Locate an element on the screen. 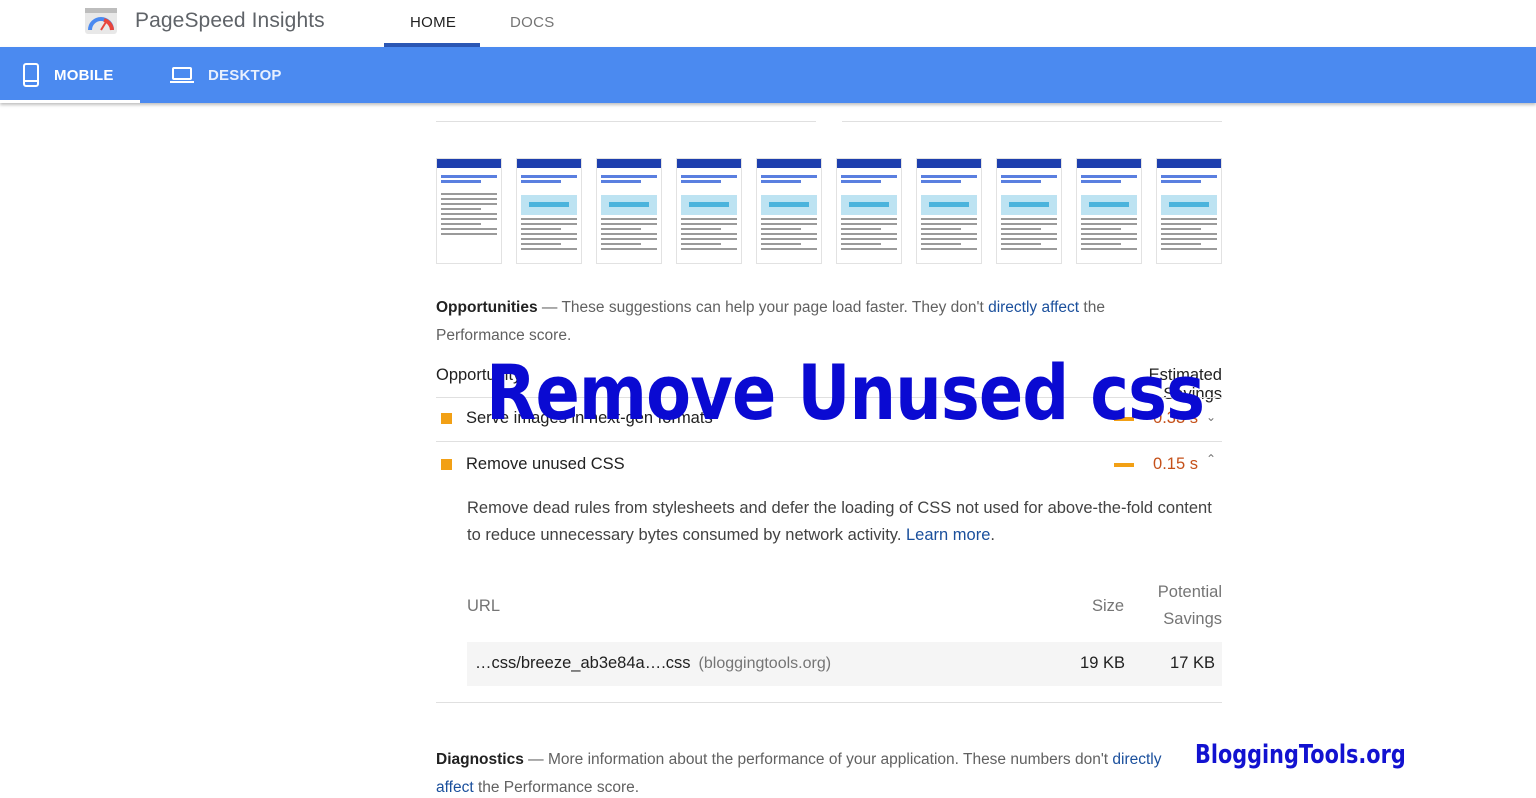 The height and width of the screenshot is (798, 1536). column-potential-savings: Potential is located at coordinates (1189, 592).